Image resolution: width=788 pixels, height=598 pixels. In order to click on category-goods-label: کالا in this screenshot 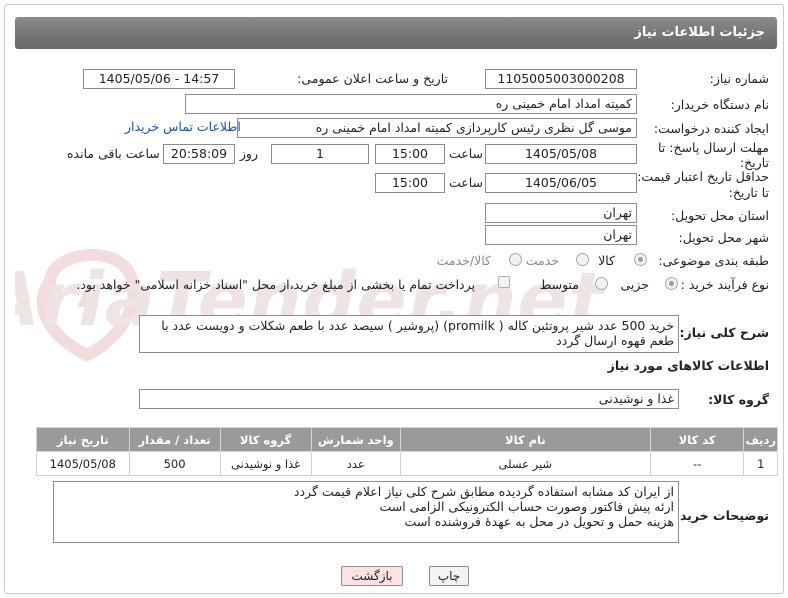, I will do `click(606, 260)`.